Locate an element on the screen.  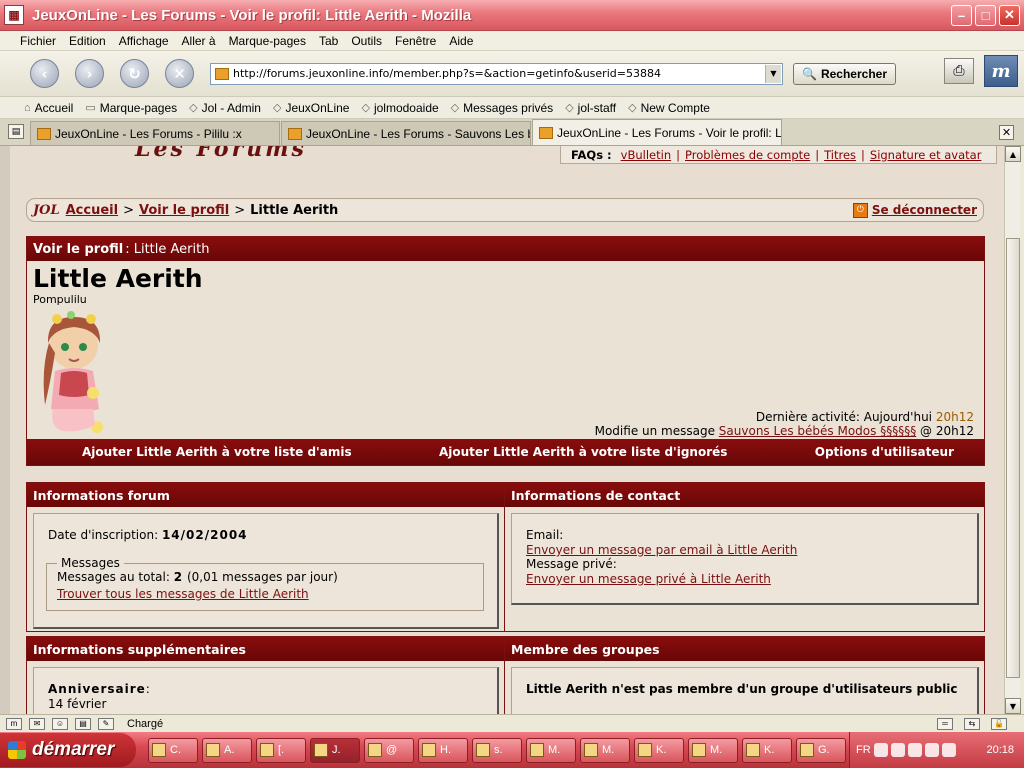
network-icon is located at coordinates (914, 750).